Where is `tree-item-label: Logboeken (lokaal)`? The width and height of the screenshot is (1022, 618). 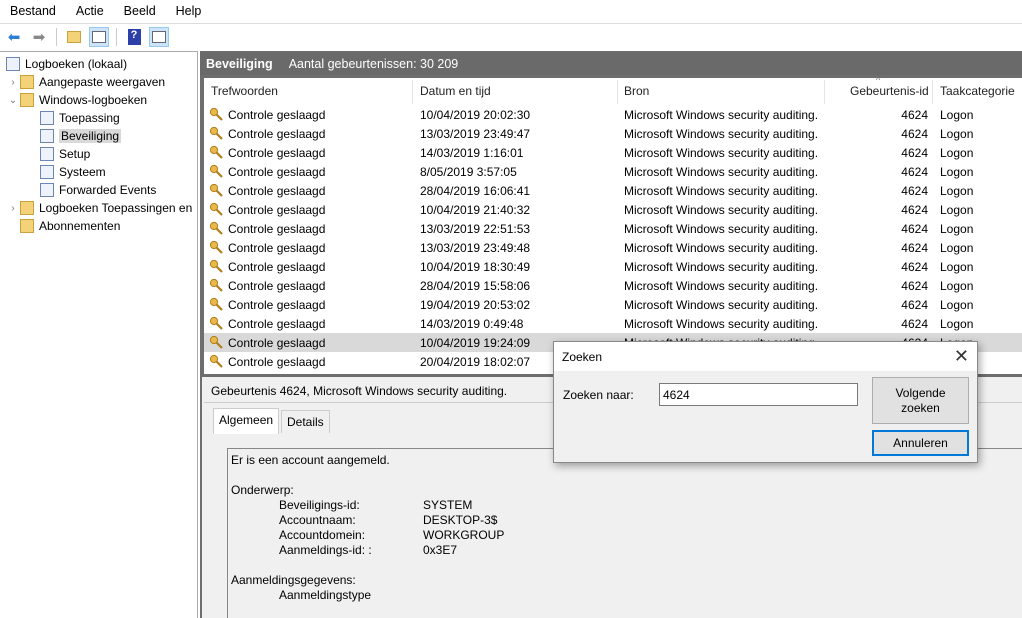
tree-item-label: Logboeken (lokaal) is located at coordinates (76, 64).